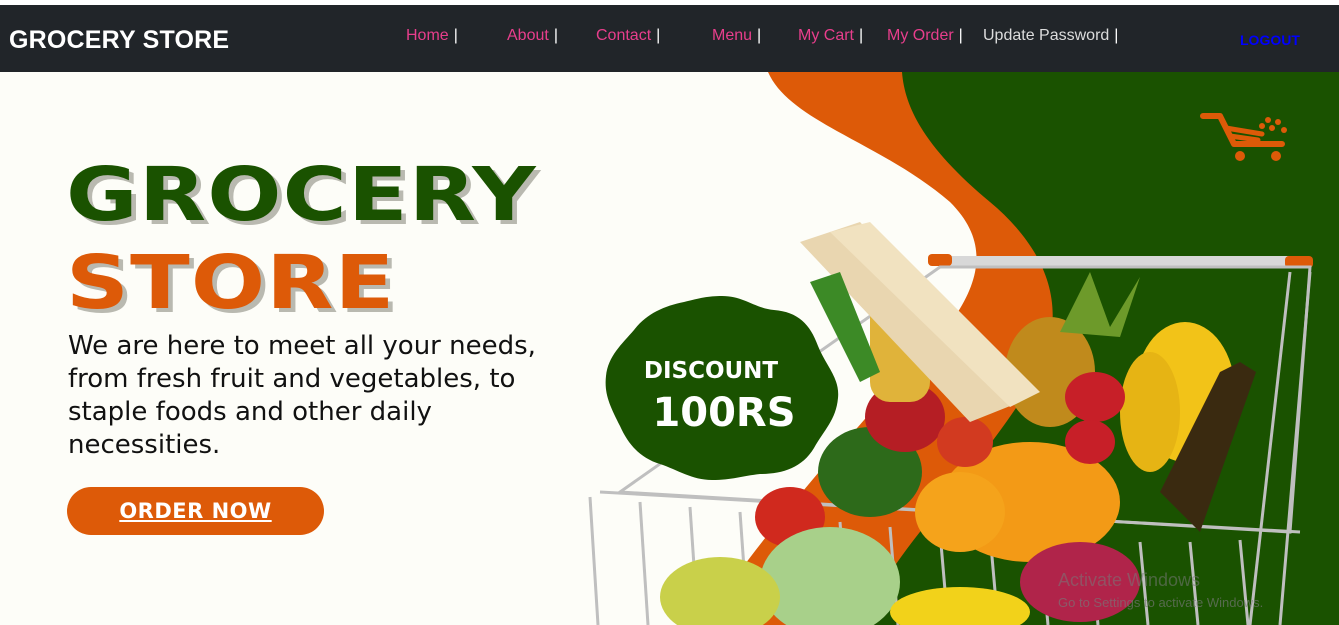 The width and height of the screenshot is (1339, 625). I want to click on order-now-label: ORDER NOW, so click(195, 511).